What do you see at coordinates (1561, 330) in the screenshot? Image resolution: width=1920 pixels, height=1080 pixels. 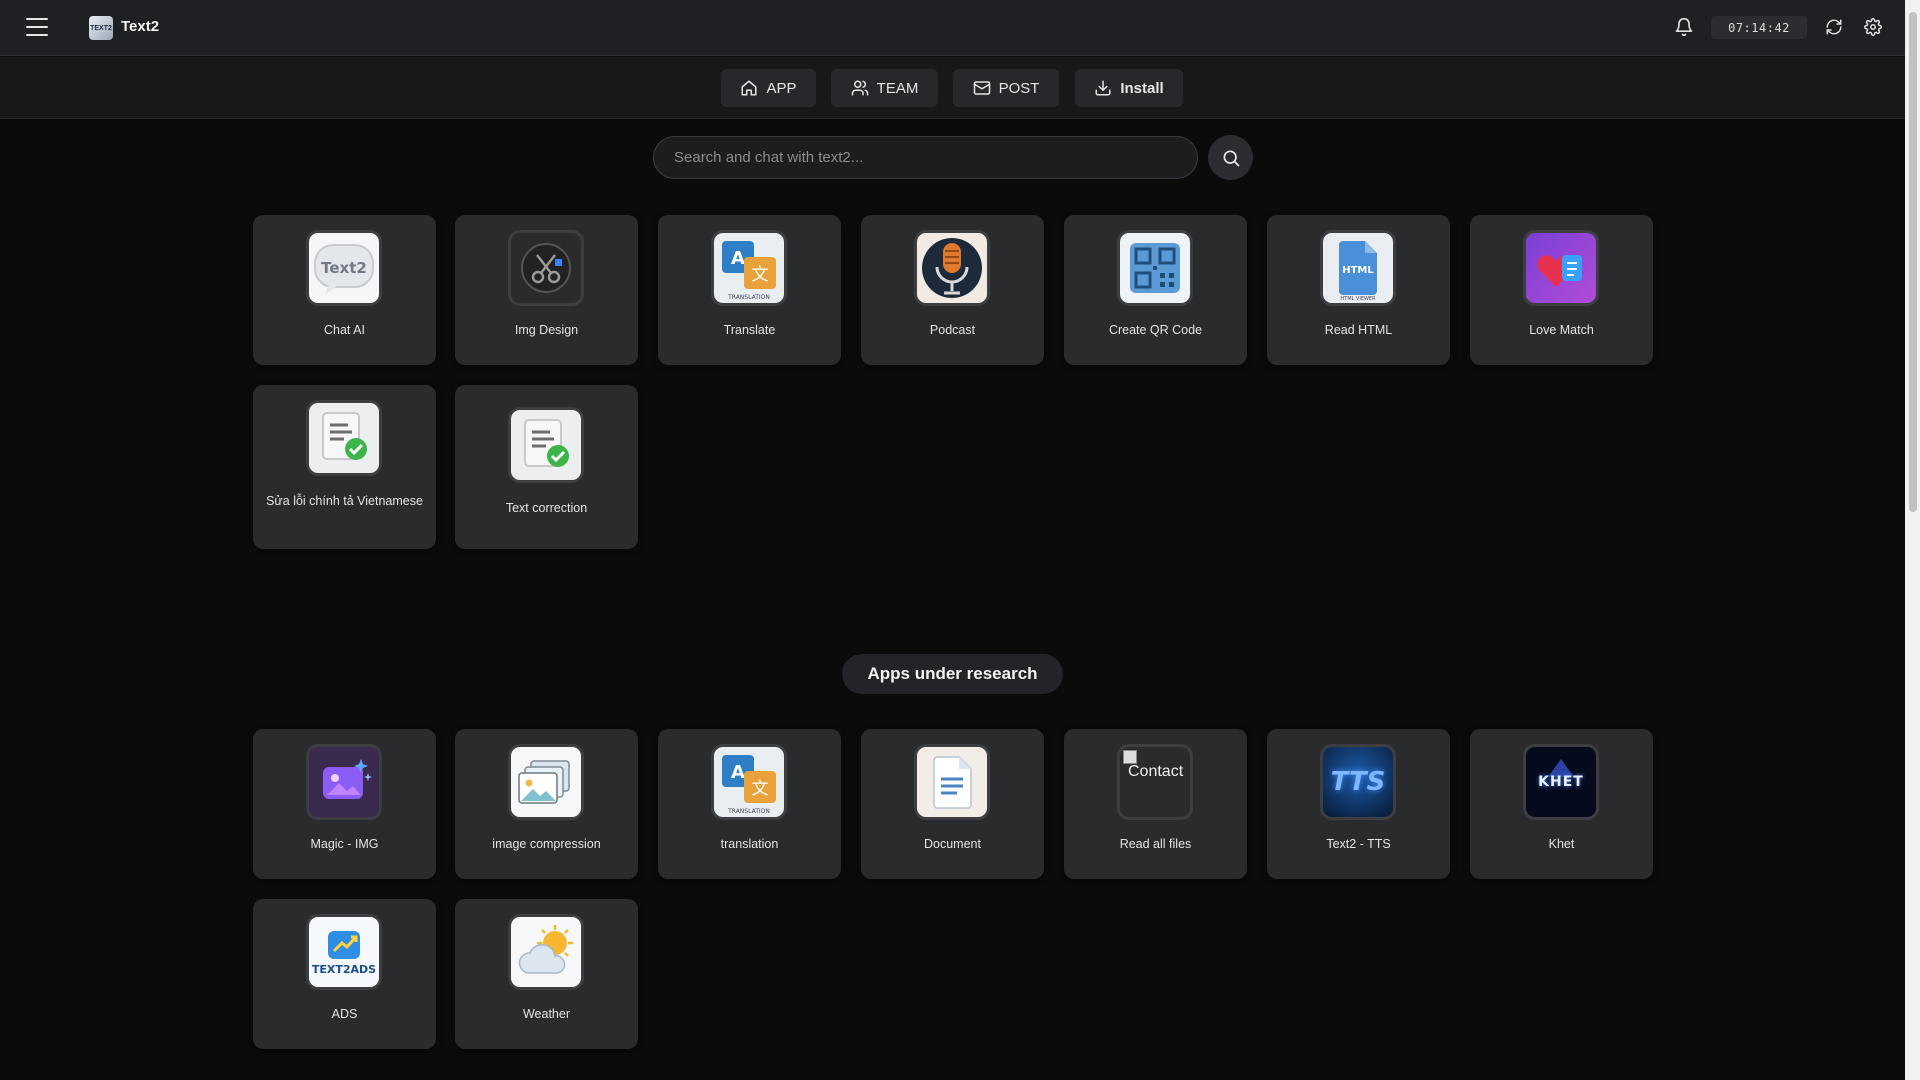 I see `app-label: Love Match` at bounding box center [1561, 330].